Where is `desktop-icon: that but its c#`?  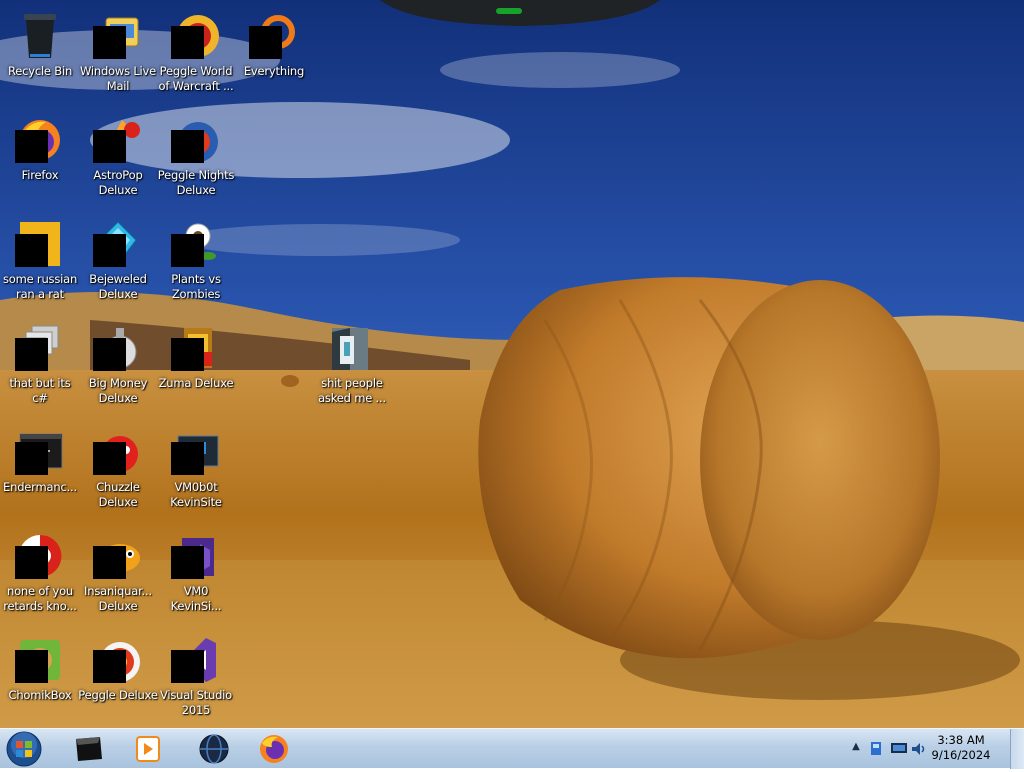 desktop-icon: that but its c# is located at coordinates (40, 366).